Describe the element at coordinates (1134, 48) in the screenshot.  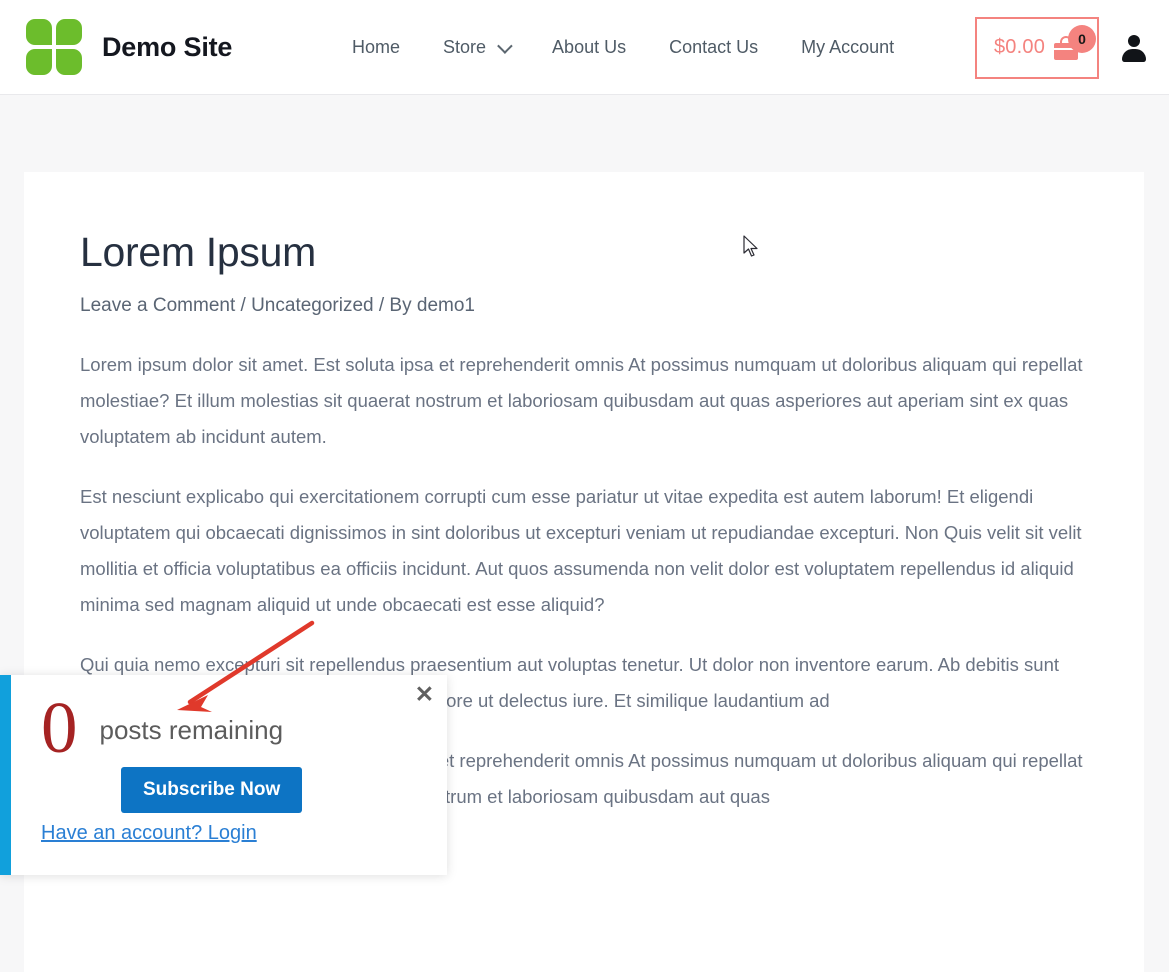
I see `user-account-icon` at that location.